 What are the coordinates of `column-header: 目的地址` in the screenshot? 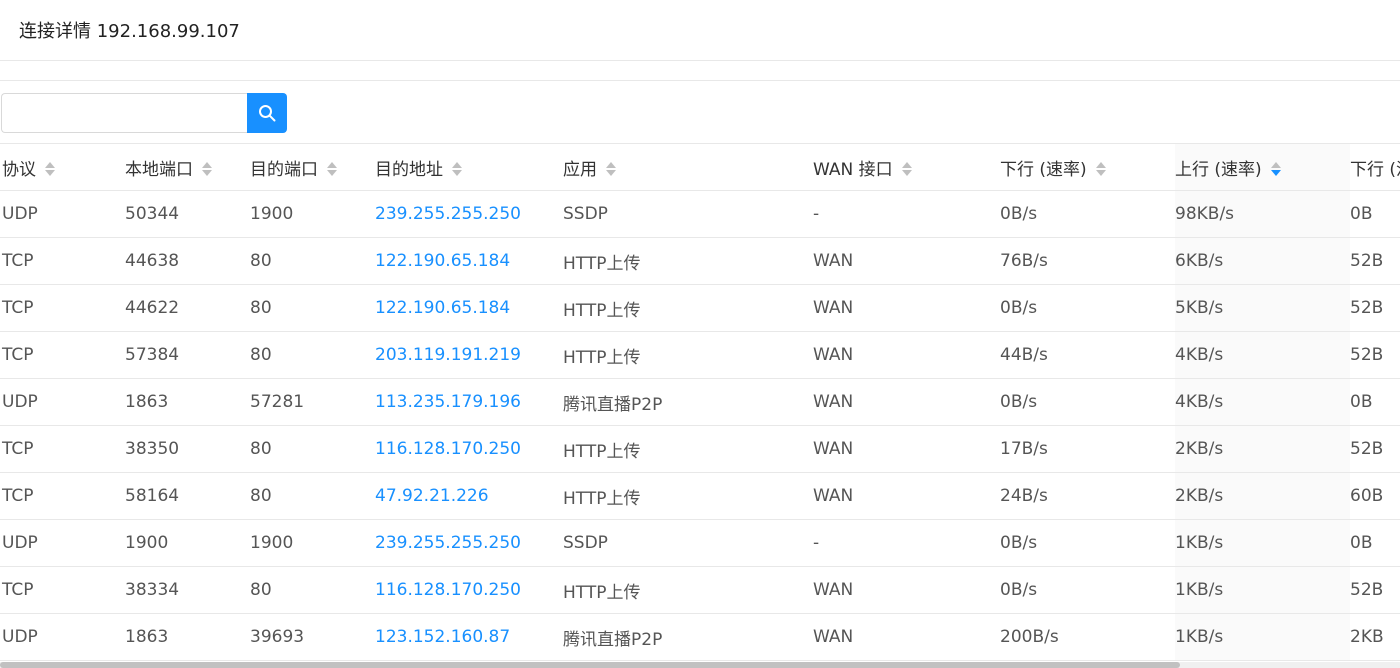 It's located at (469, 167).